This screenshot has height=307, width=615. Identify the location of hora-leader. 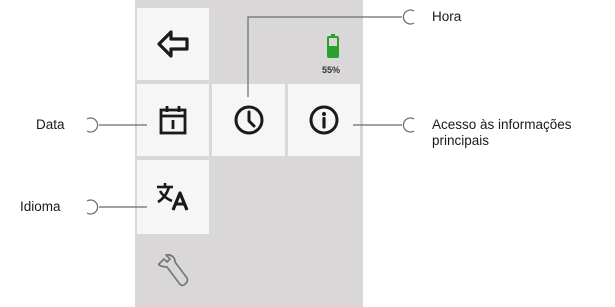
(324, 56).